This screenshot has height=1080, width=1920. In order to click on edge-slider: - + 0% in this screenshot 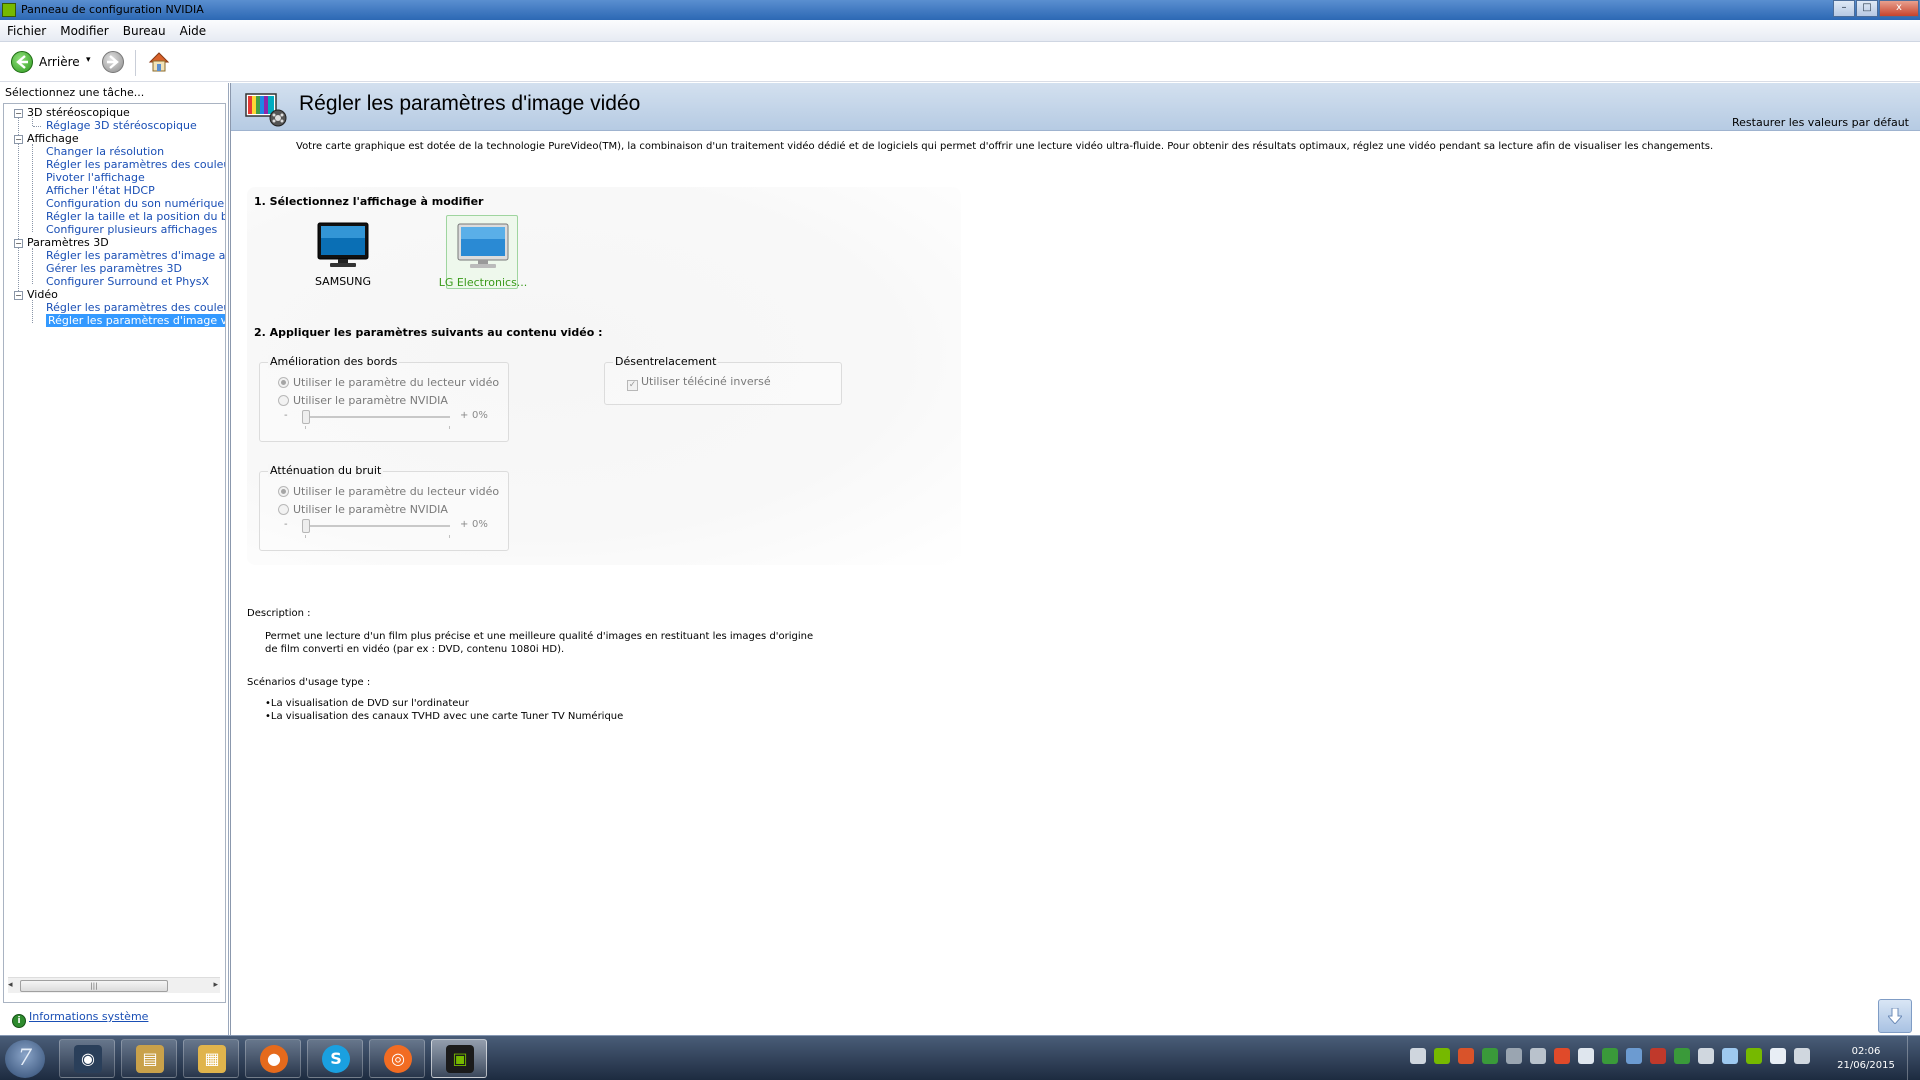, I will do `click(389, 420)`.